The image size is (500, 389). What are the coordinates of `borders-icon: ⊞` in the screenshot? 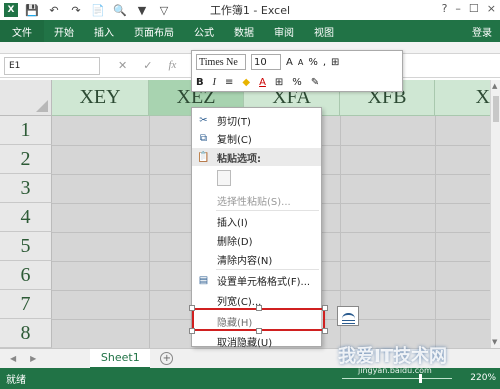 It's located at (279, 82).